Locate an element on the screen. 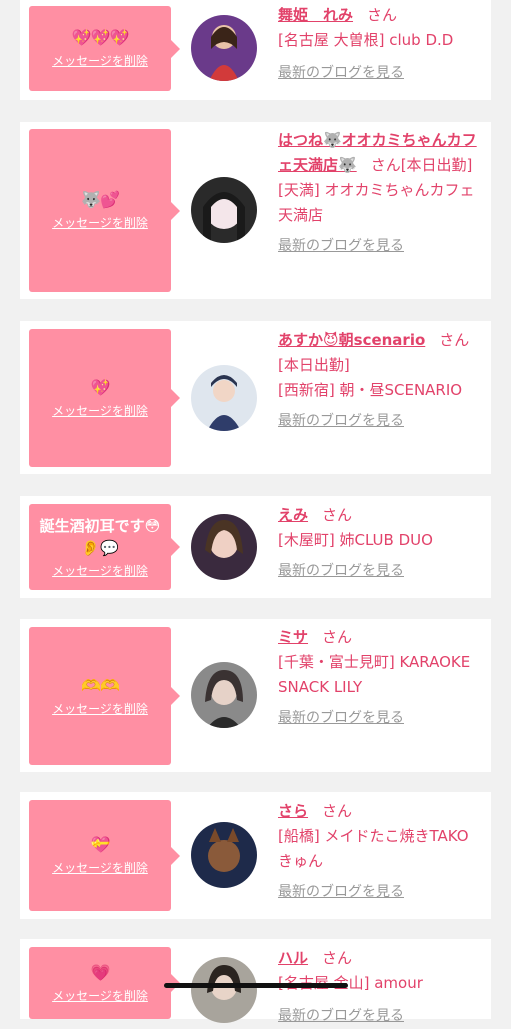  cast-info: さら さん [船橋] メイドたこ焼きTAKOきゅん 最新のブログを見る is located at coordinates (378, 852).